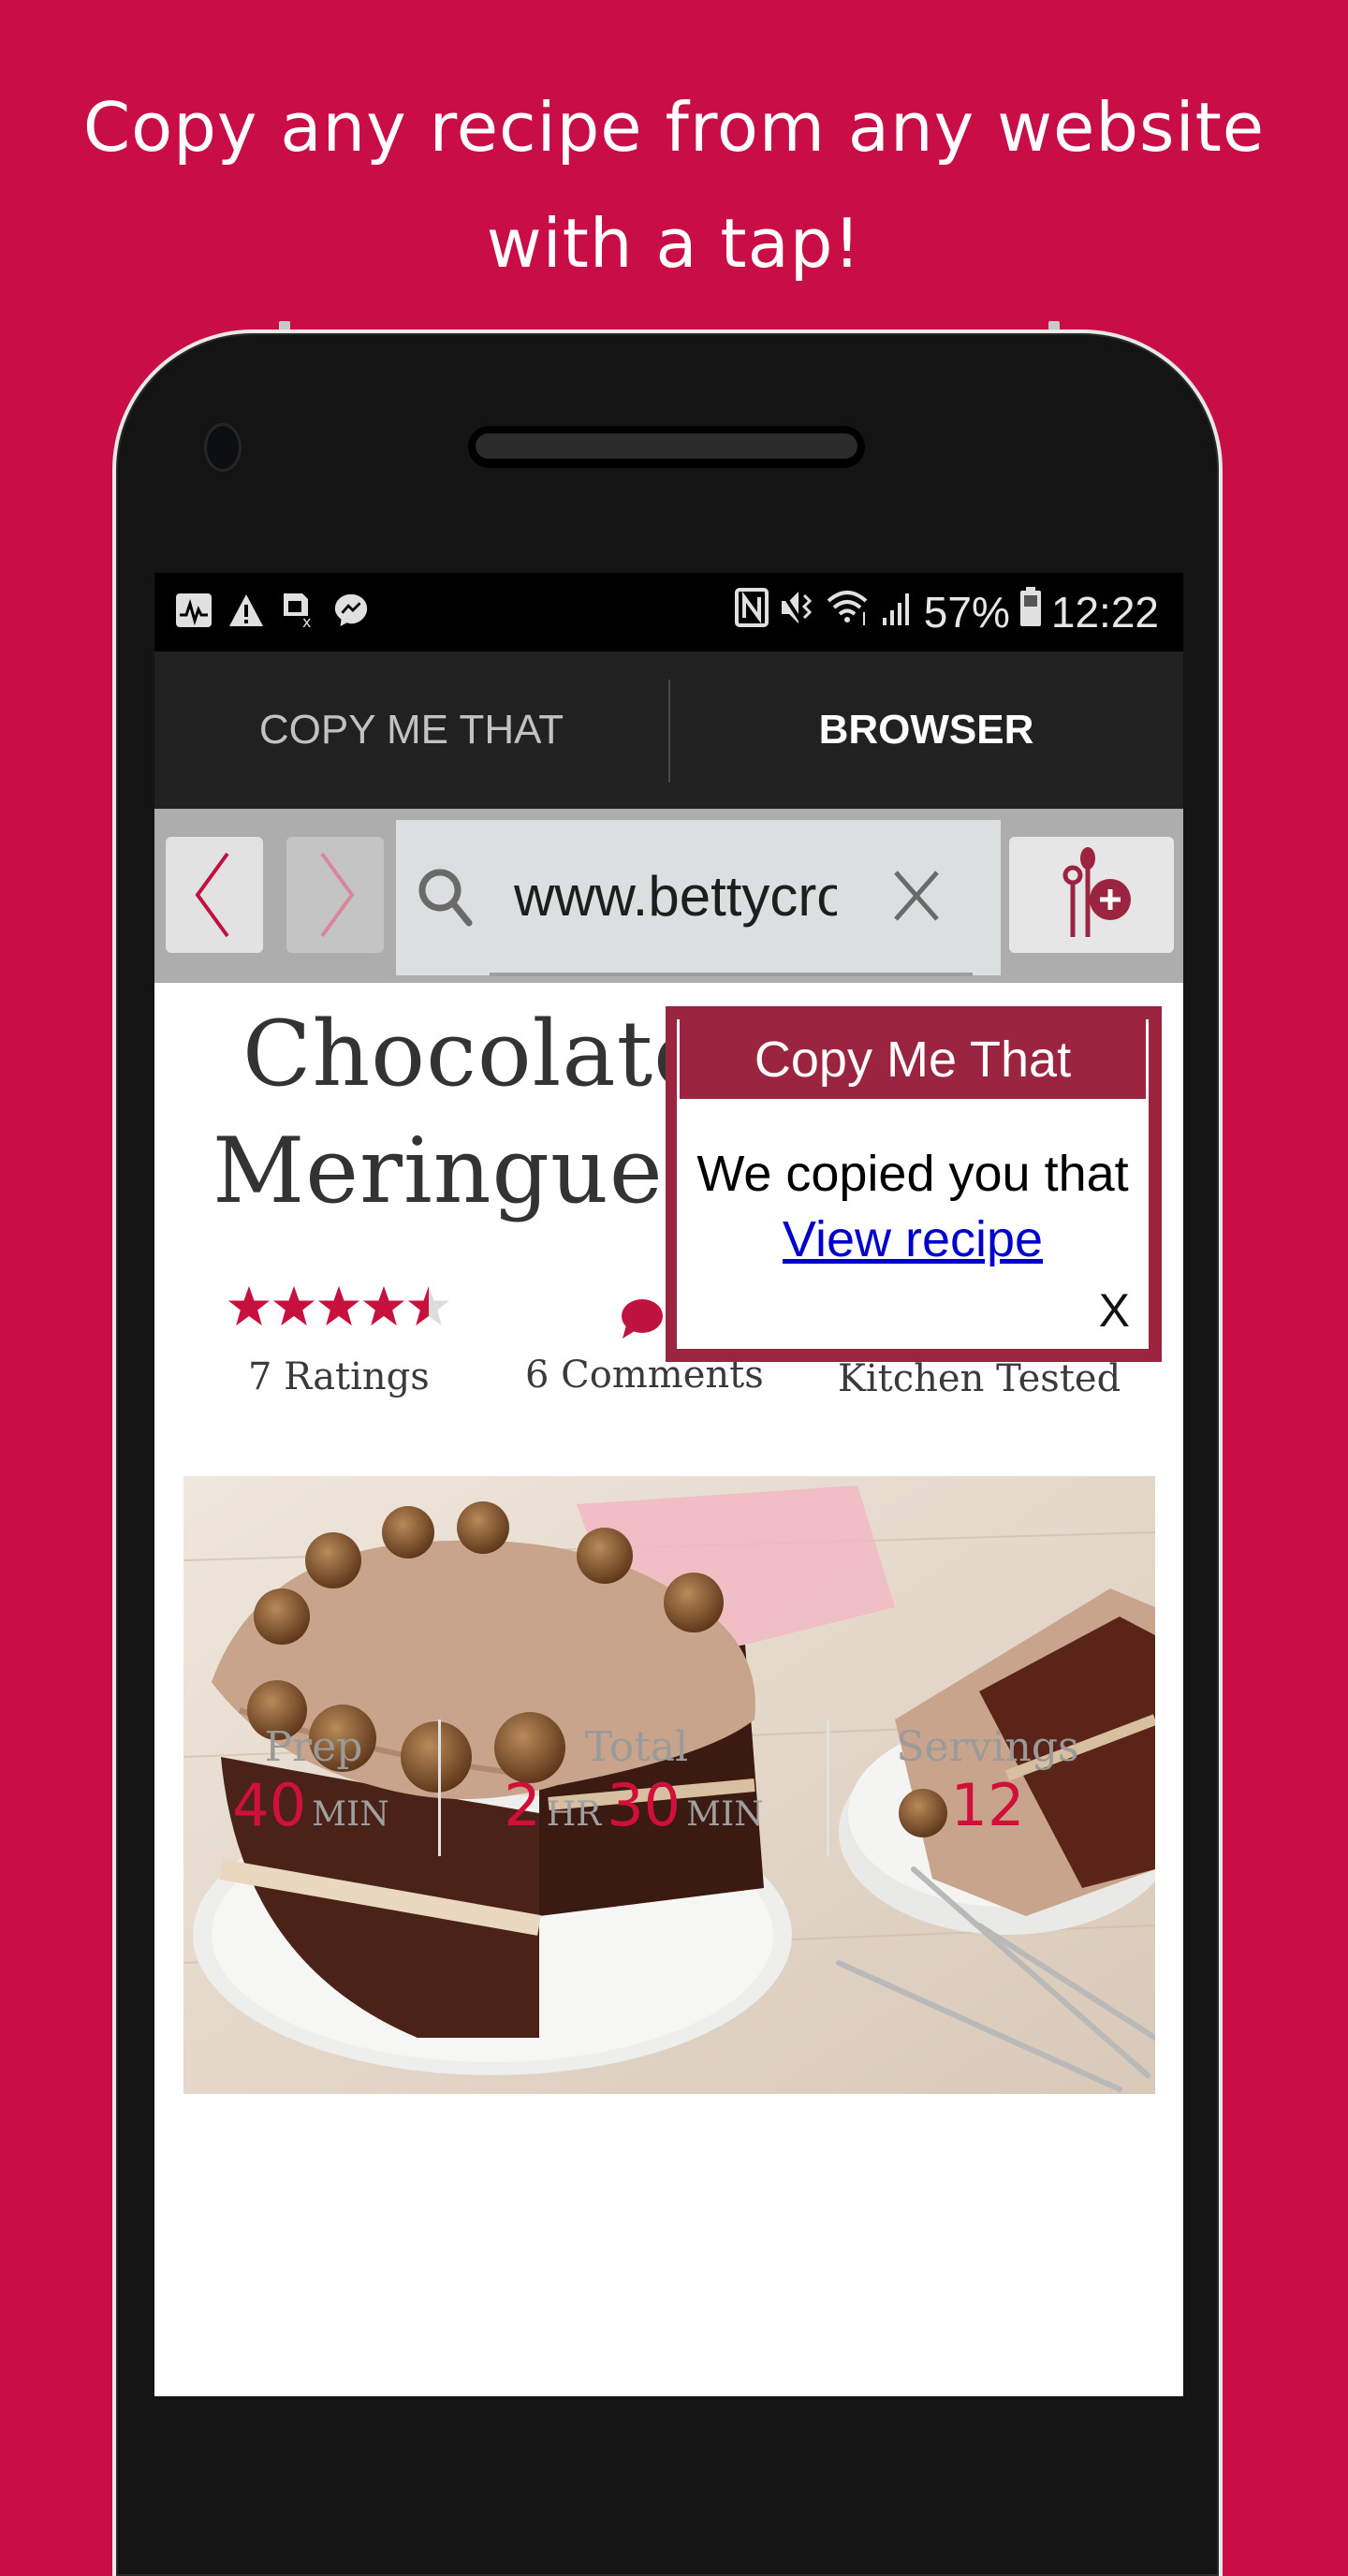 The height and width of the screenshot is (2576, 1348). What do you see at coordinates (668, 612) in the screenshot?
I see `status-bar: x 57% 12:22` at bounding box center [668, 612].